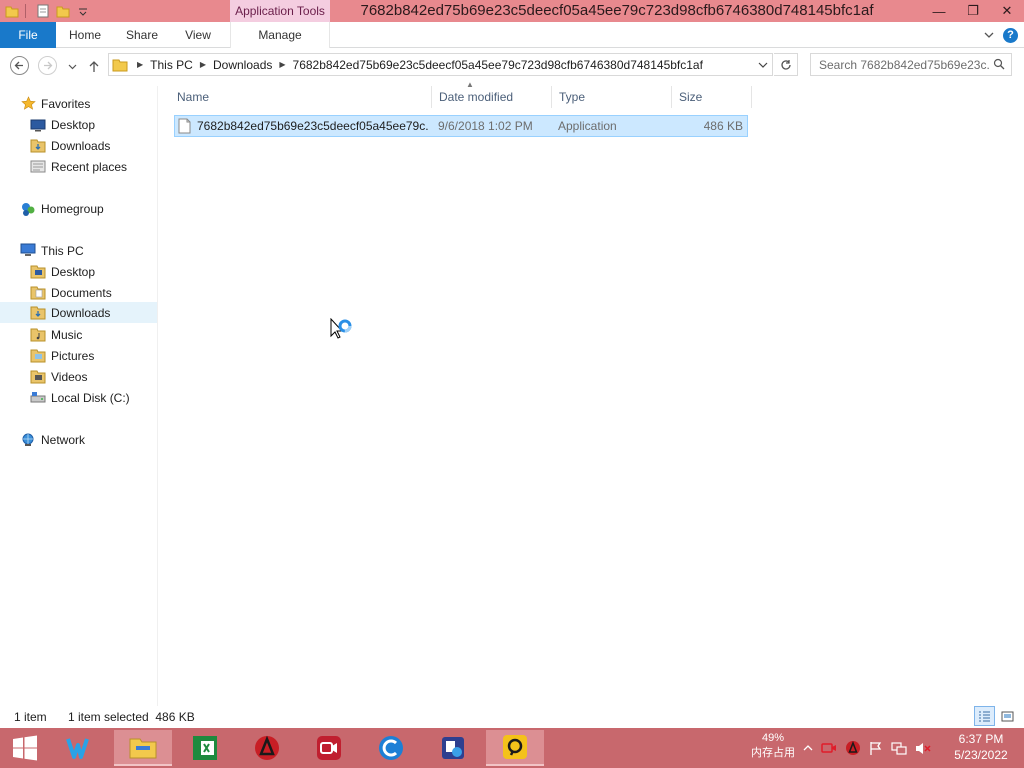  I want to click on sidebar-item-label: Videos, so click(69, 376).